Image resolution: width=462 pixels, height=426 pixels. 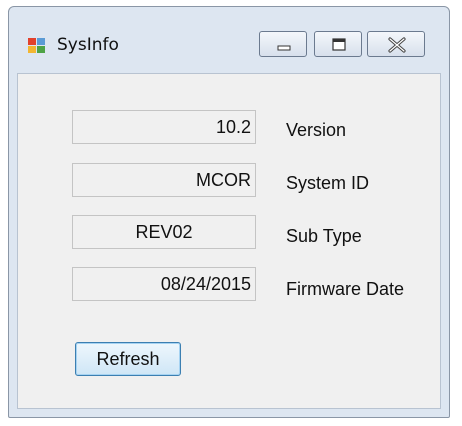 What do you see at coordinates (283, 44) in the screenshot?
I see `minimize-button` at bounding box center [283, 44].